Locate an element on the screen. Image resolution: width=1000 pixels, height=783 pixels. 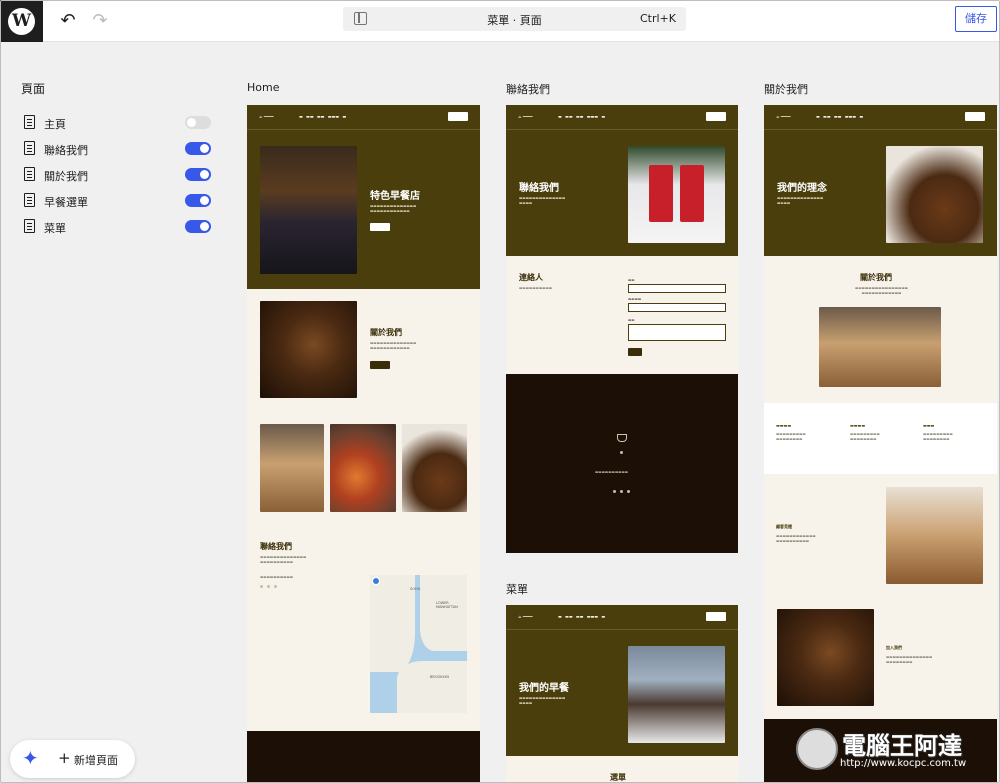
wordpress-icon: W is located at coordinates (21, 21).